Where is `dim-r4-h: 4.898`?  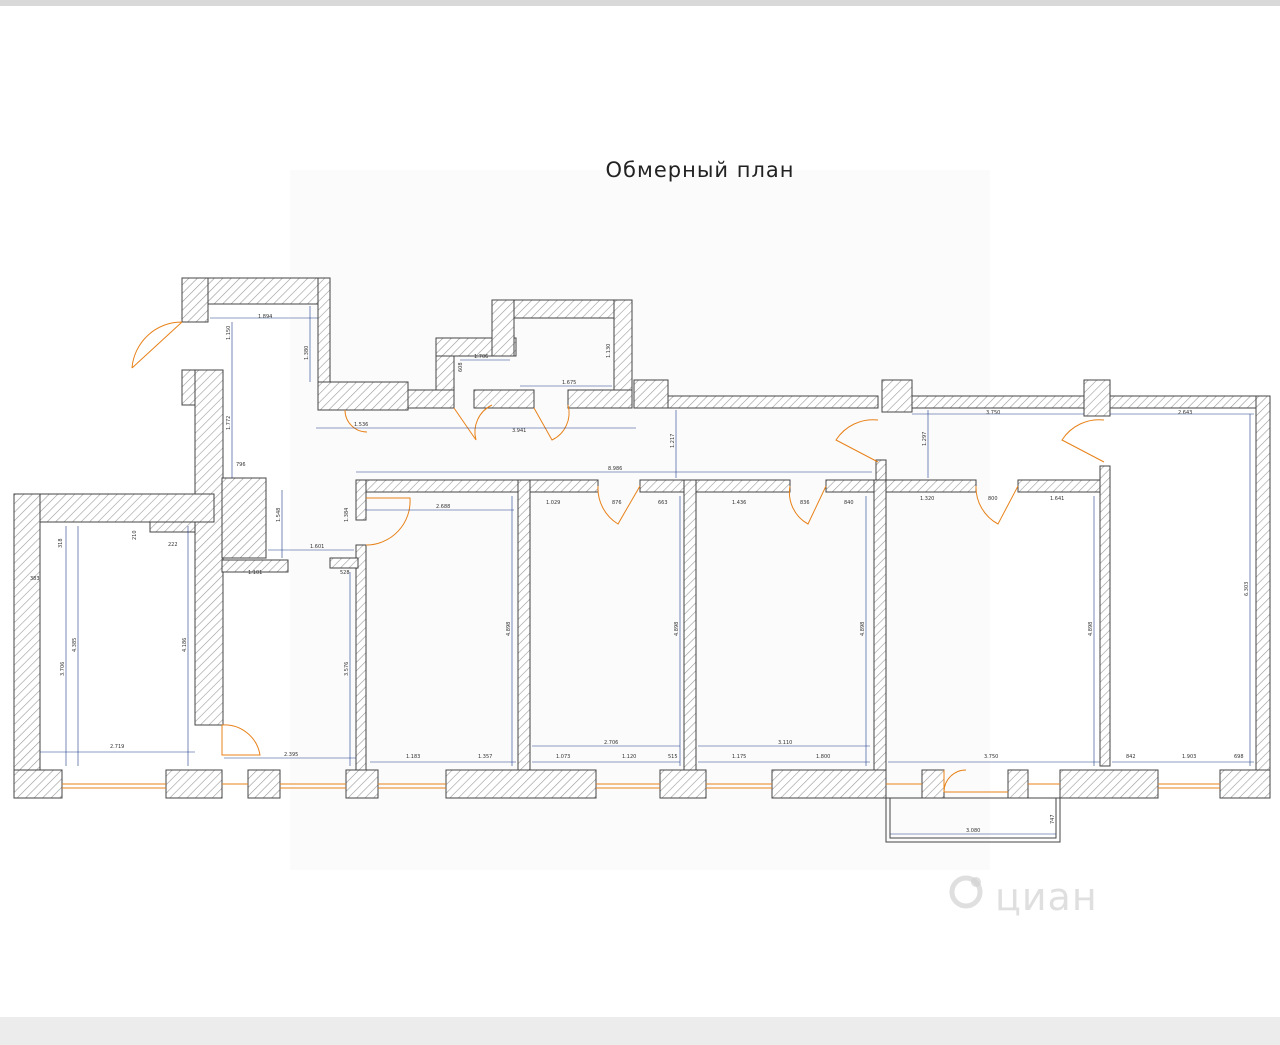
dim-r4-h: 4.898 is located at coordinates (1091, 629).